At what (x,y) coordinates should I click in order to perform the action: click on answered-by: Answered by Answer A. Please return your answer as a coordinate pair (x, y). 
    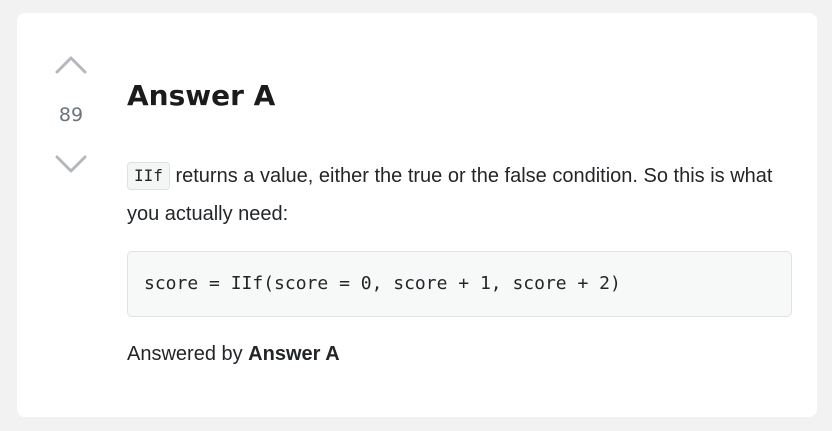
    Looking at the image, I should click on (233, 354).